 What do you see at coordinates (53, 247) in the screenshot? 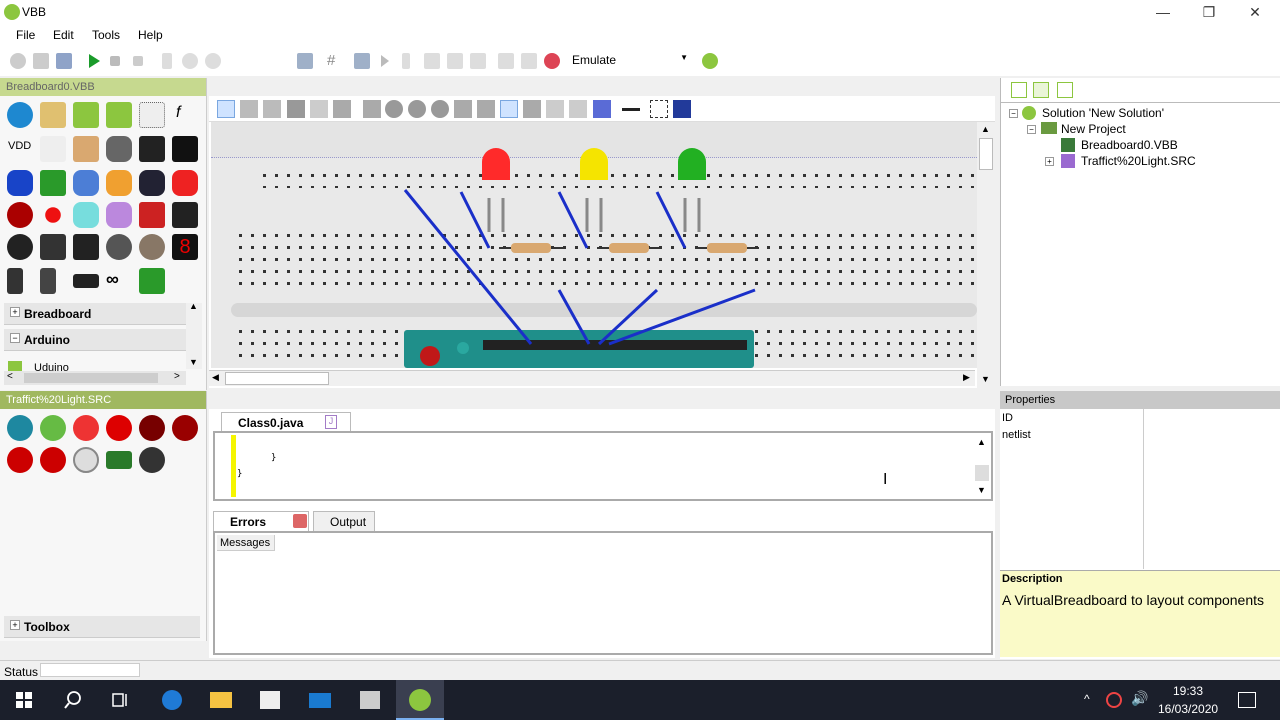
I see `sensor2-component-icon` at bounding box center [53, 247].